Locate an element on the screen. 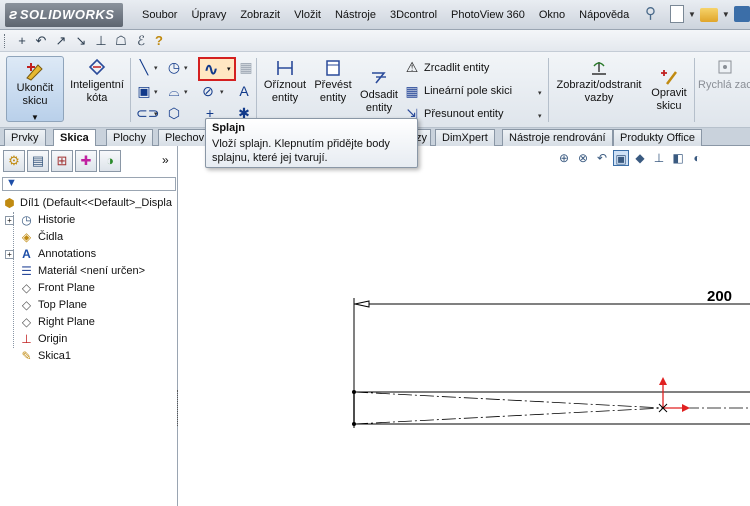 This screenshot has width=750, height=506. menu-view: Zobrazit is located at coordinates (260, 15).